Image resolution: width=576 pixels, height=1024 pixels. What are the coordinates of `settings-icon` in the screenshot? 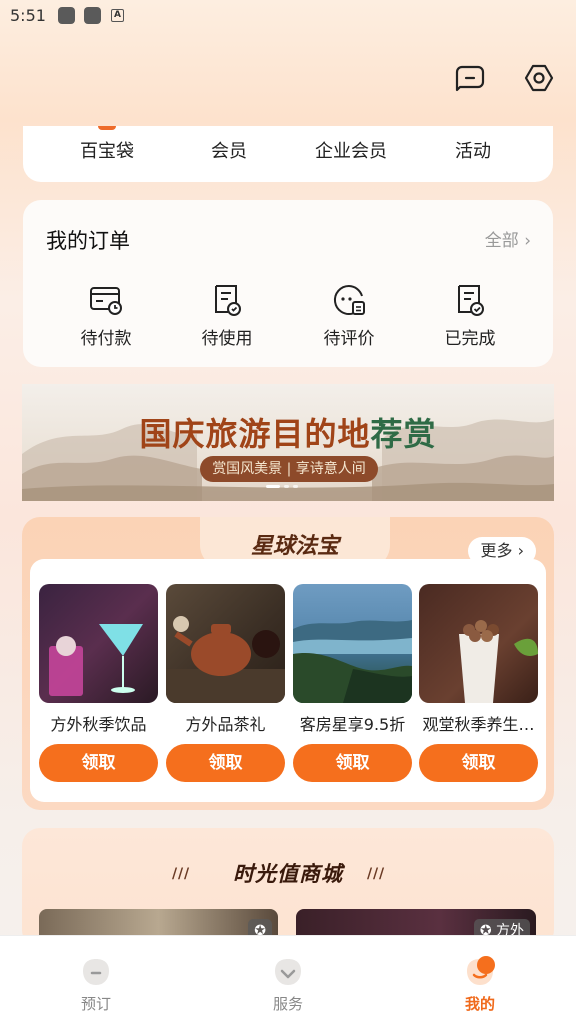 It's located at (539, 78).